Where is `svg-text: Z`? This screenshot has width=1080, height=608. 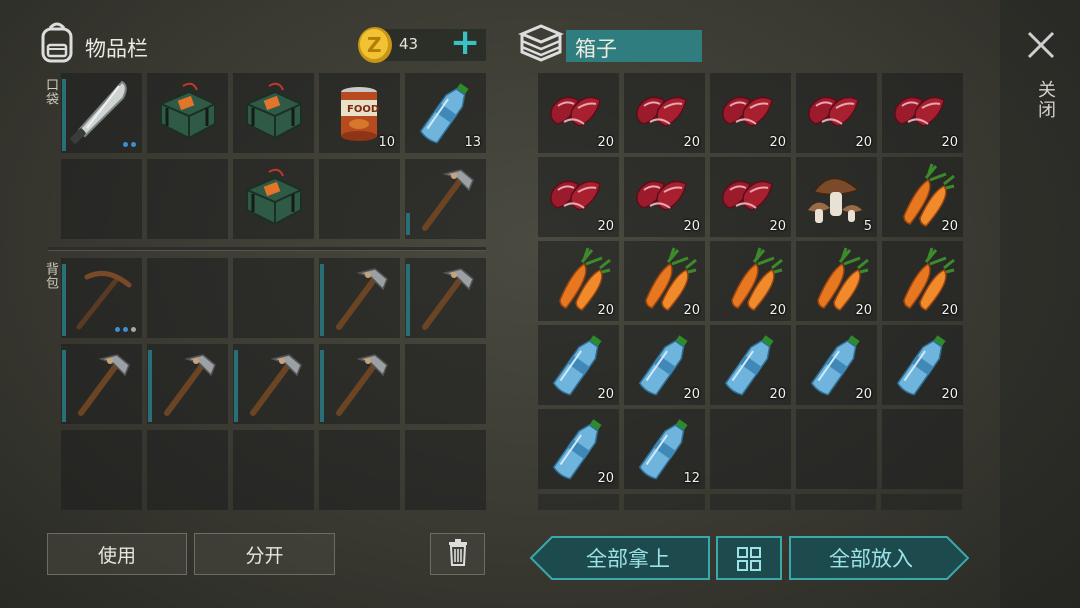 svg-text: Z is located at coordinates (374, 45).